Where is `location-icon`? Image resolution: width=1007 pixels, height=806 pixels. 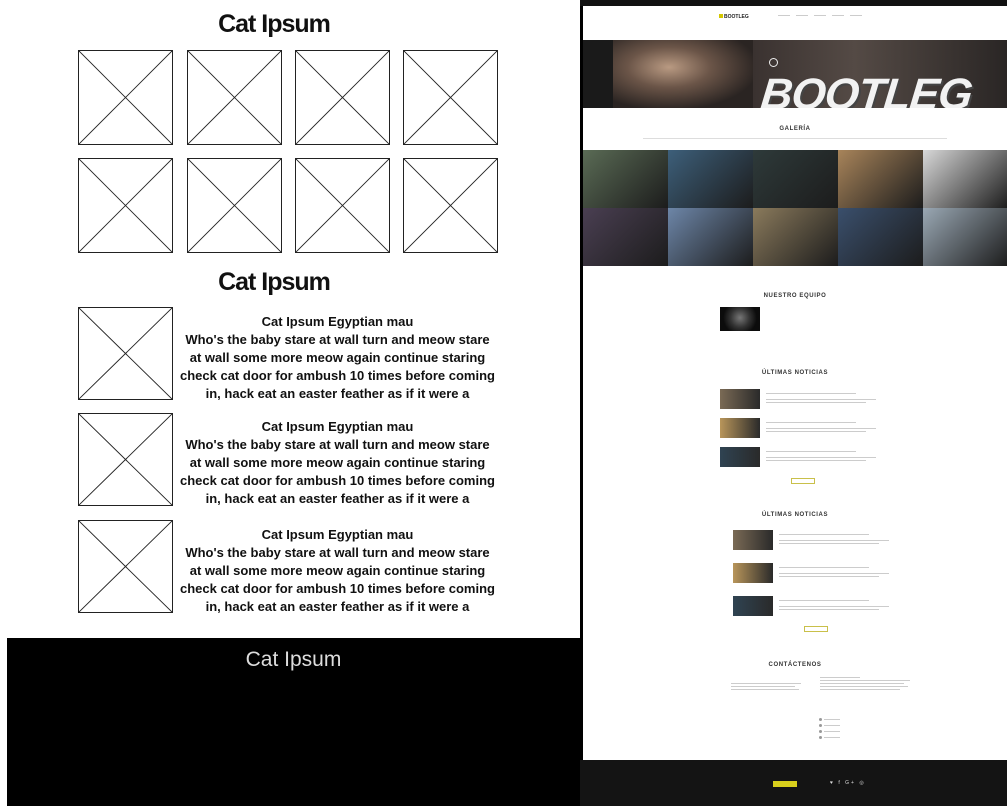 location-icon is located at coordinates (820, 719).